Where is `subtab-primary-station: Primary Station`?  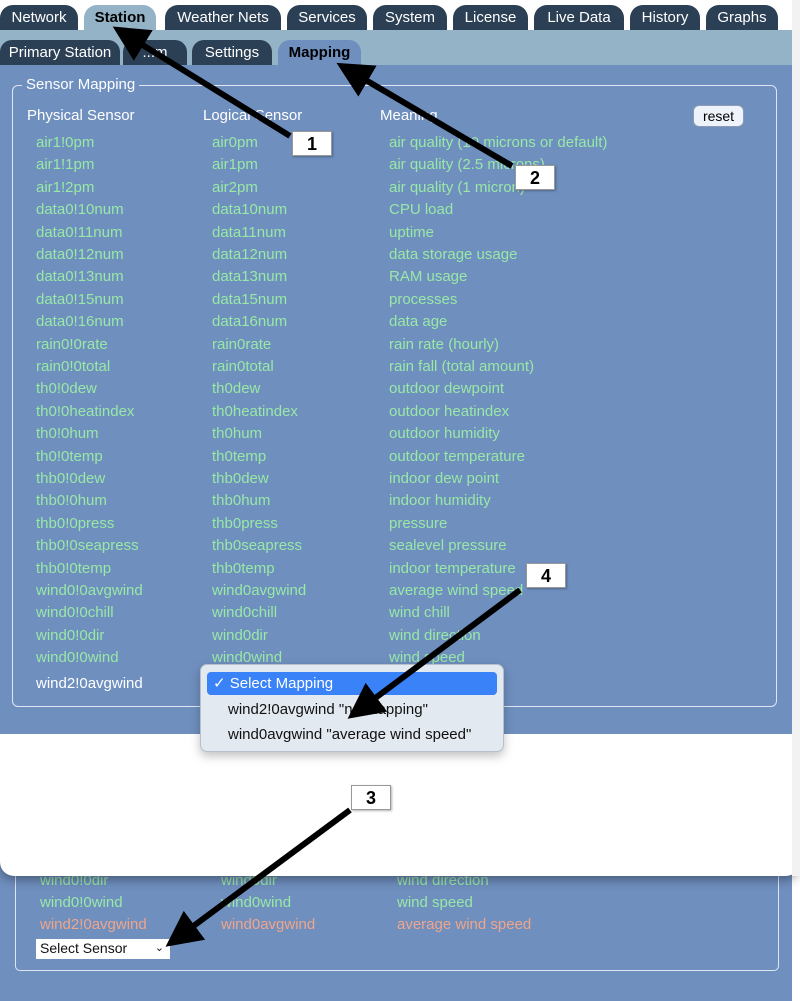 subtab-primary-station: Primary Station is located at coordinates (60, 52).